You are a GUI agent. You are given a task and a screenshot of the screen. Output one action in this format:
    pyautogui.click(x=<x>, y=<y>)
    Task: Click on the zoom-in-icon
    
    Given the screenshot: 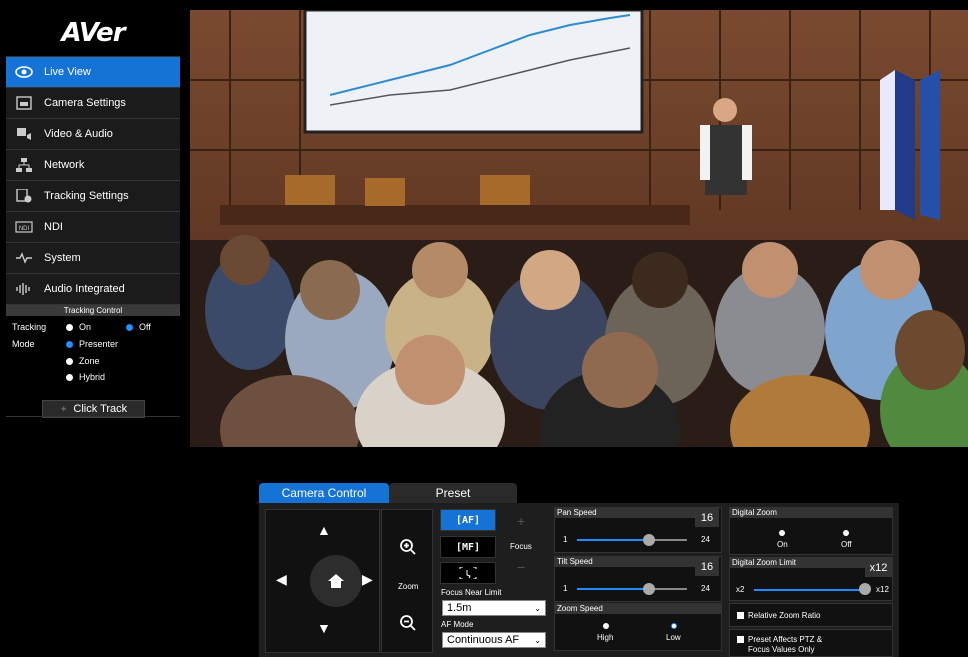 What is the action you would take?
    pyautogui.click(x=408, y=547)
    